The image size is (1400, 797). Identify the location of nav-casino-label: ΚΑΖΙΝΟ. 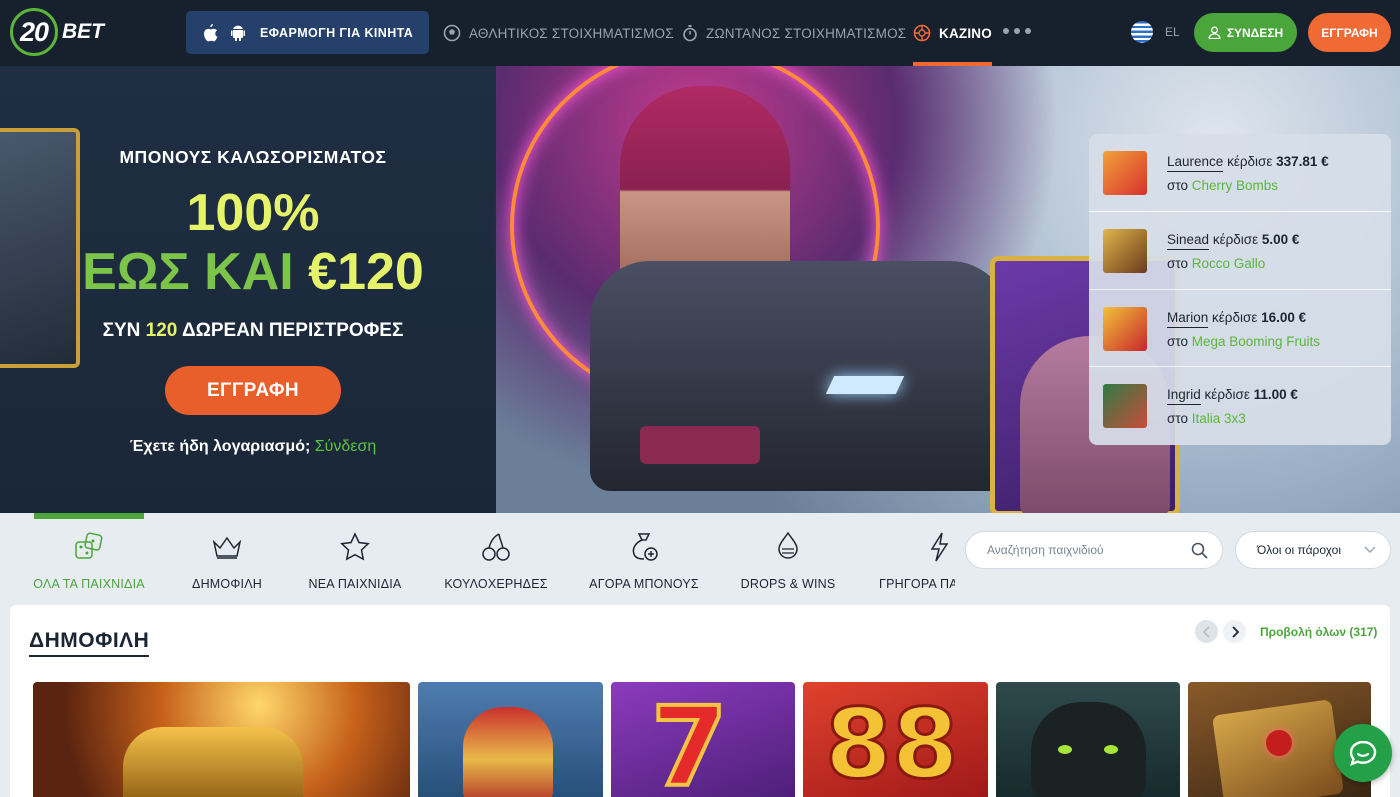
(965, 33).